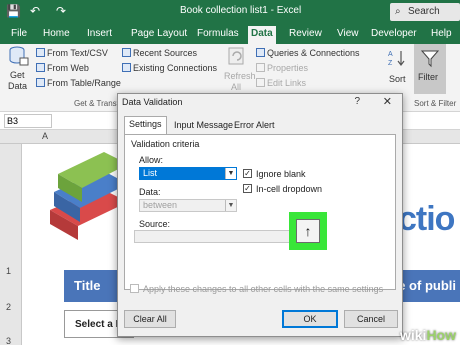 This screenshot has height=345, width=460. What do you see at coordinates (155, 224) in the screenshot?
I see `source-label: Source:` at bounding box center [155, 224].